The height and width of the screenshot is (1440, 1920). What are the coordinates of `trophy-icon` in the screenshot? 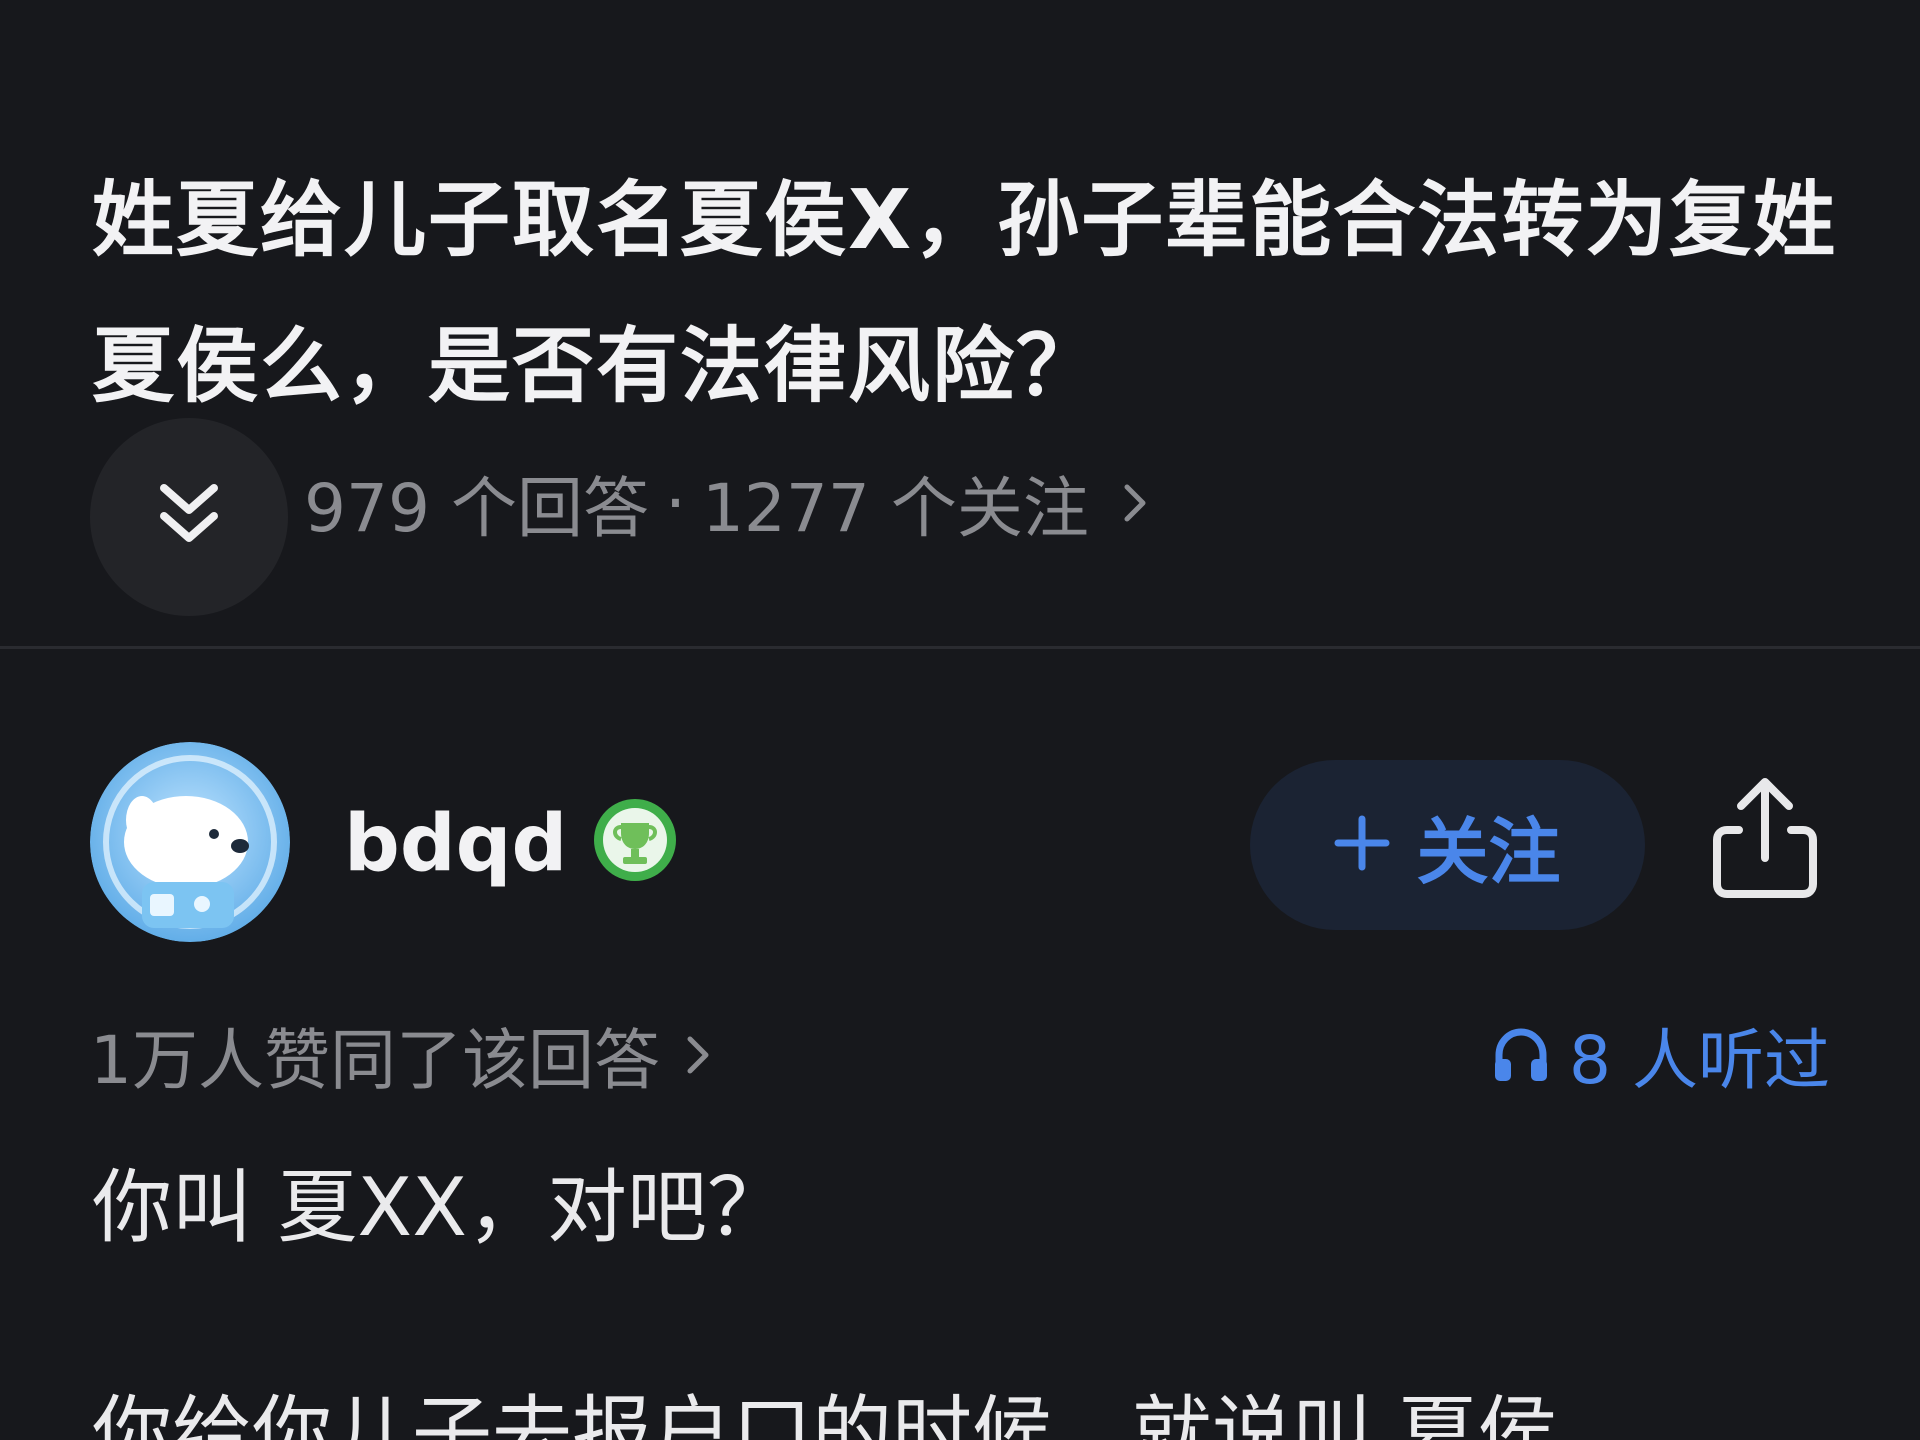 It's located at (635, 840).